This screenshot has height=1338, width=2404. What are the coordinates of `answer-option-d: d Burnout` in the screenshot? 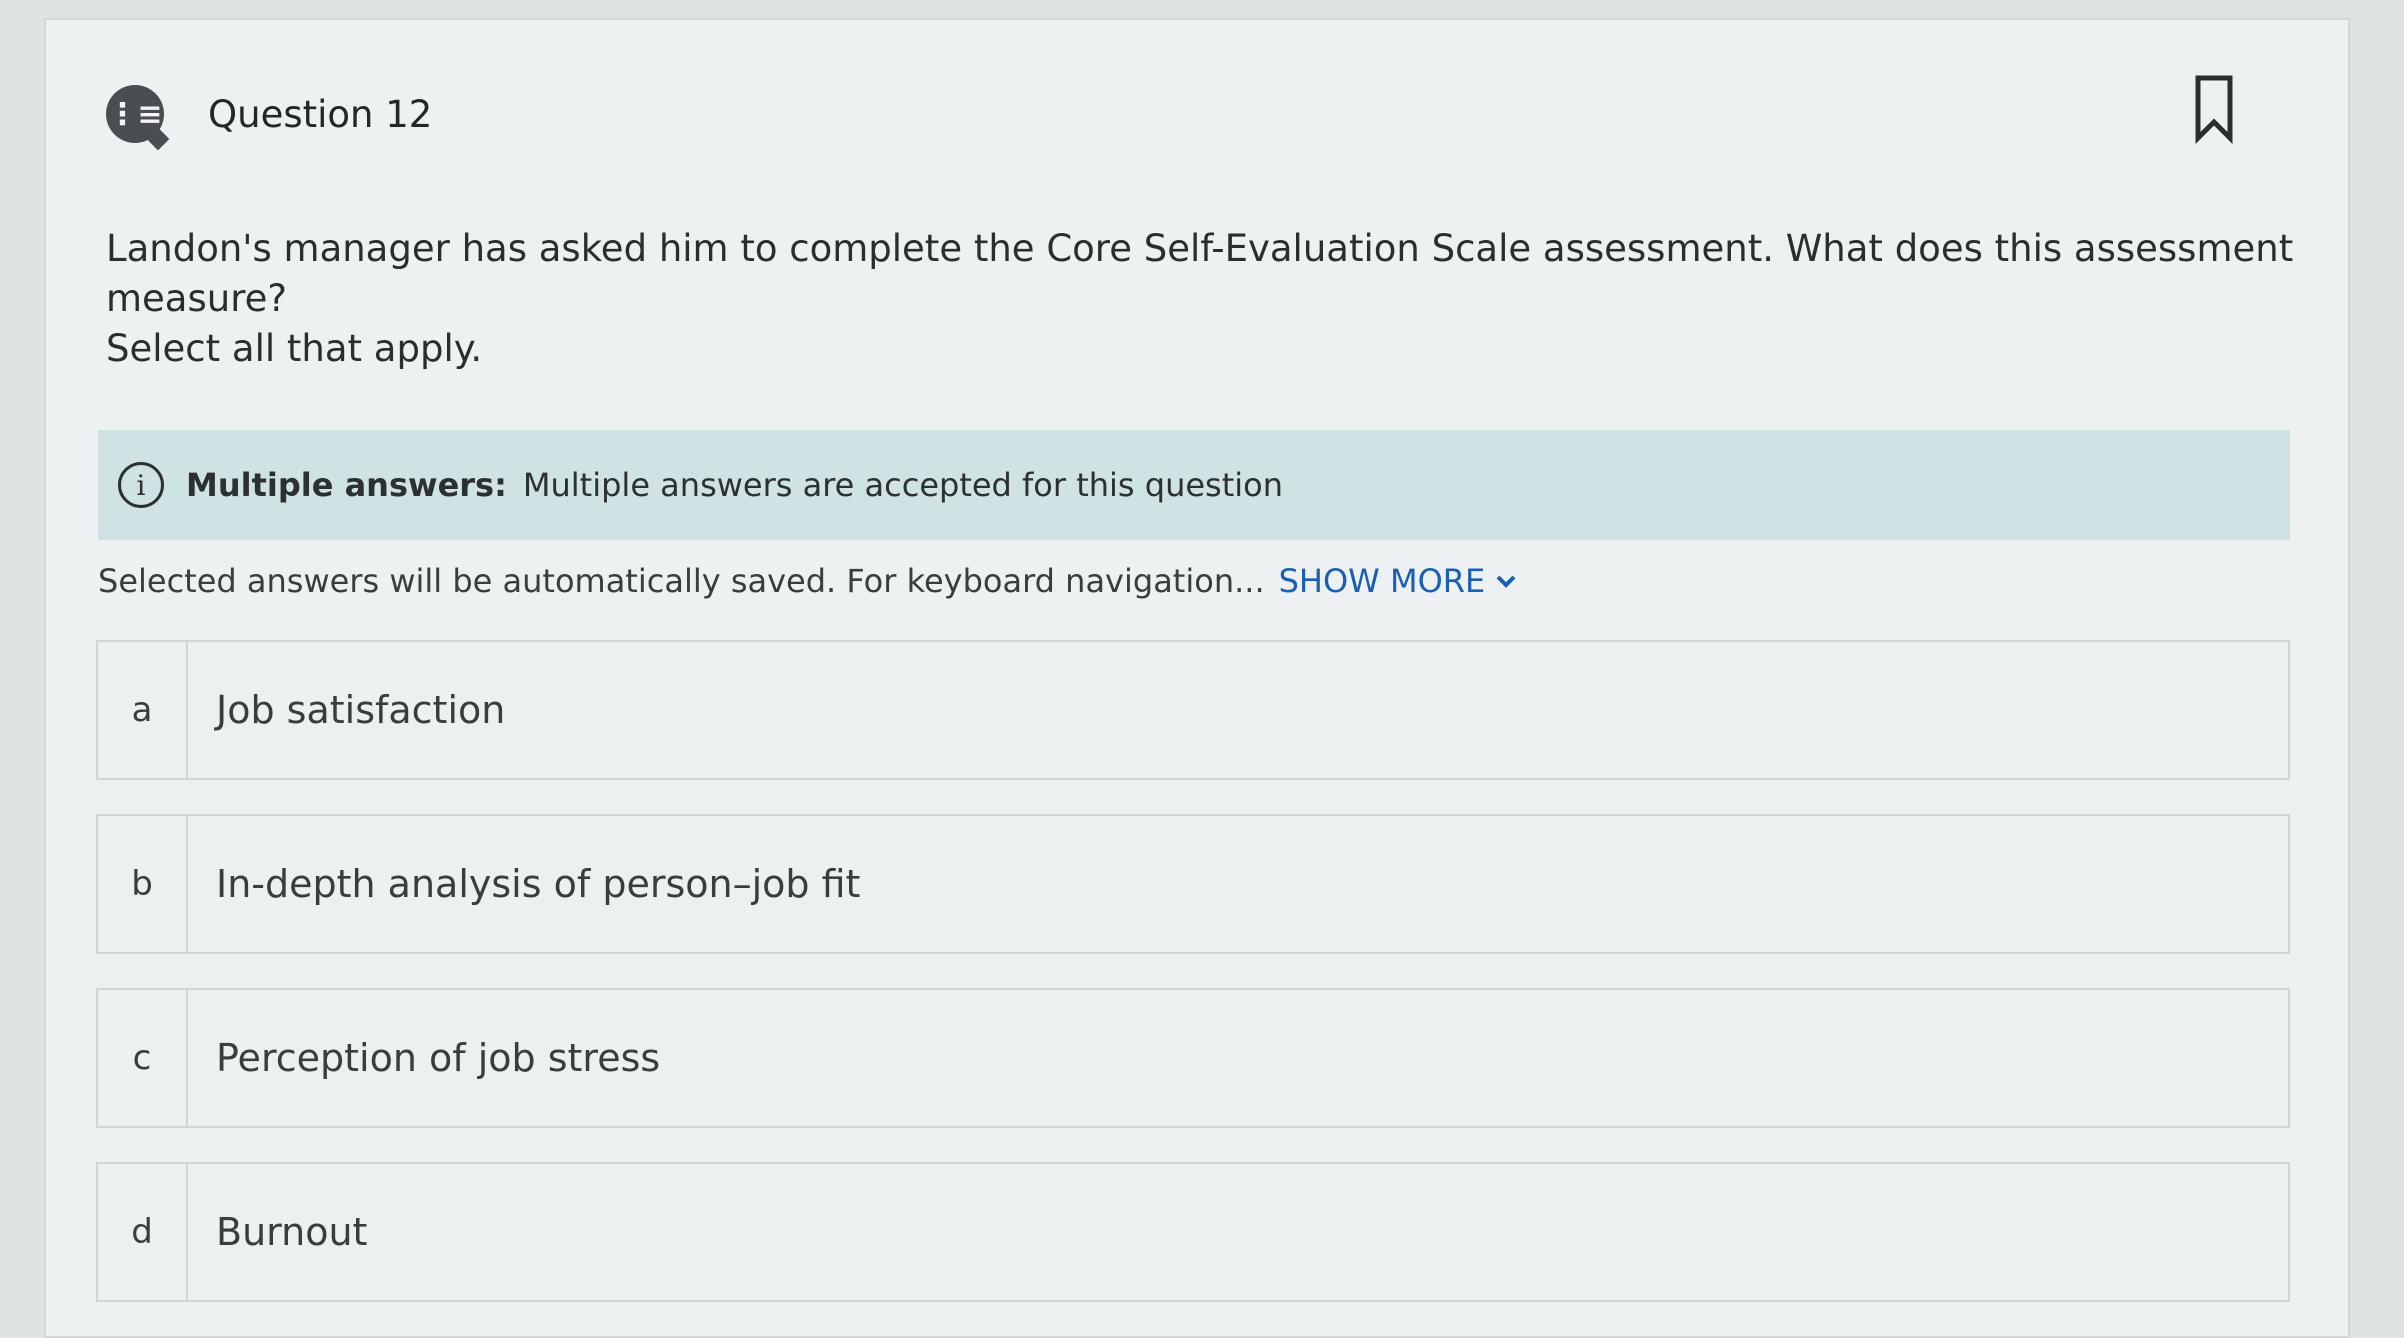 It's located at (1193, 1232).